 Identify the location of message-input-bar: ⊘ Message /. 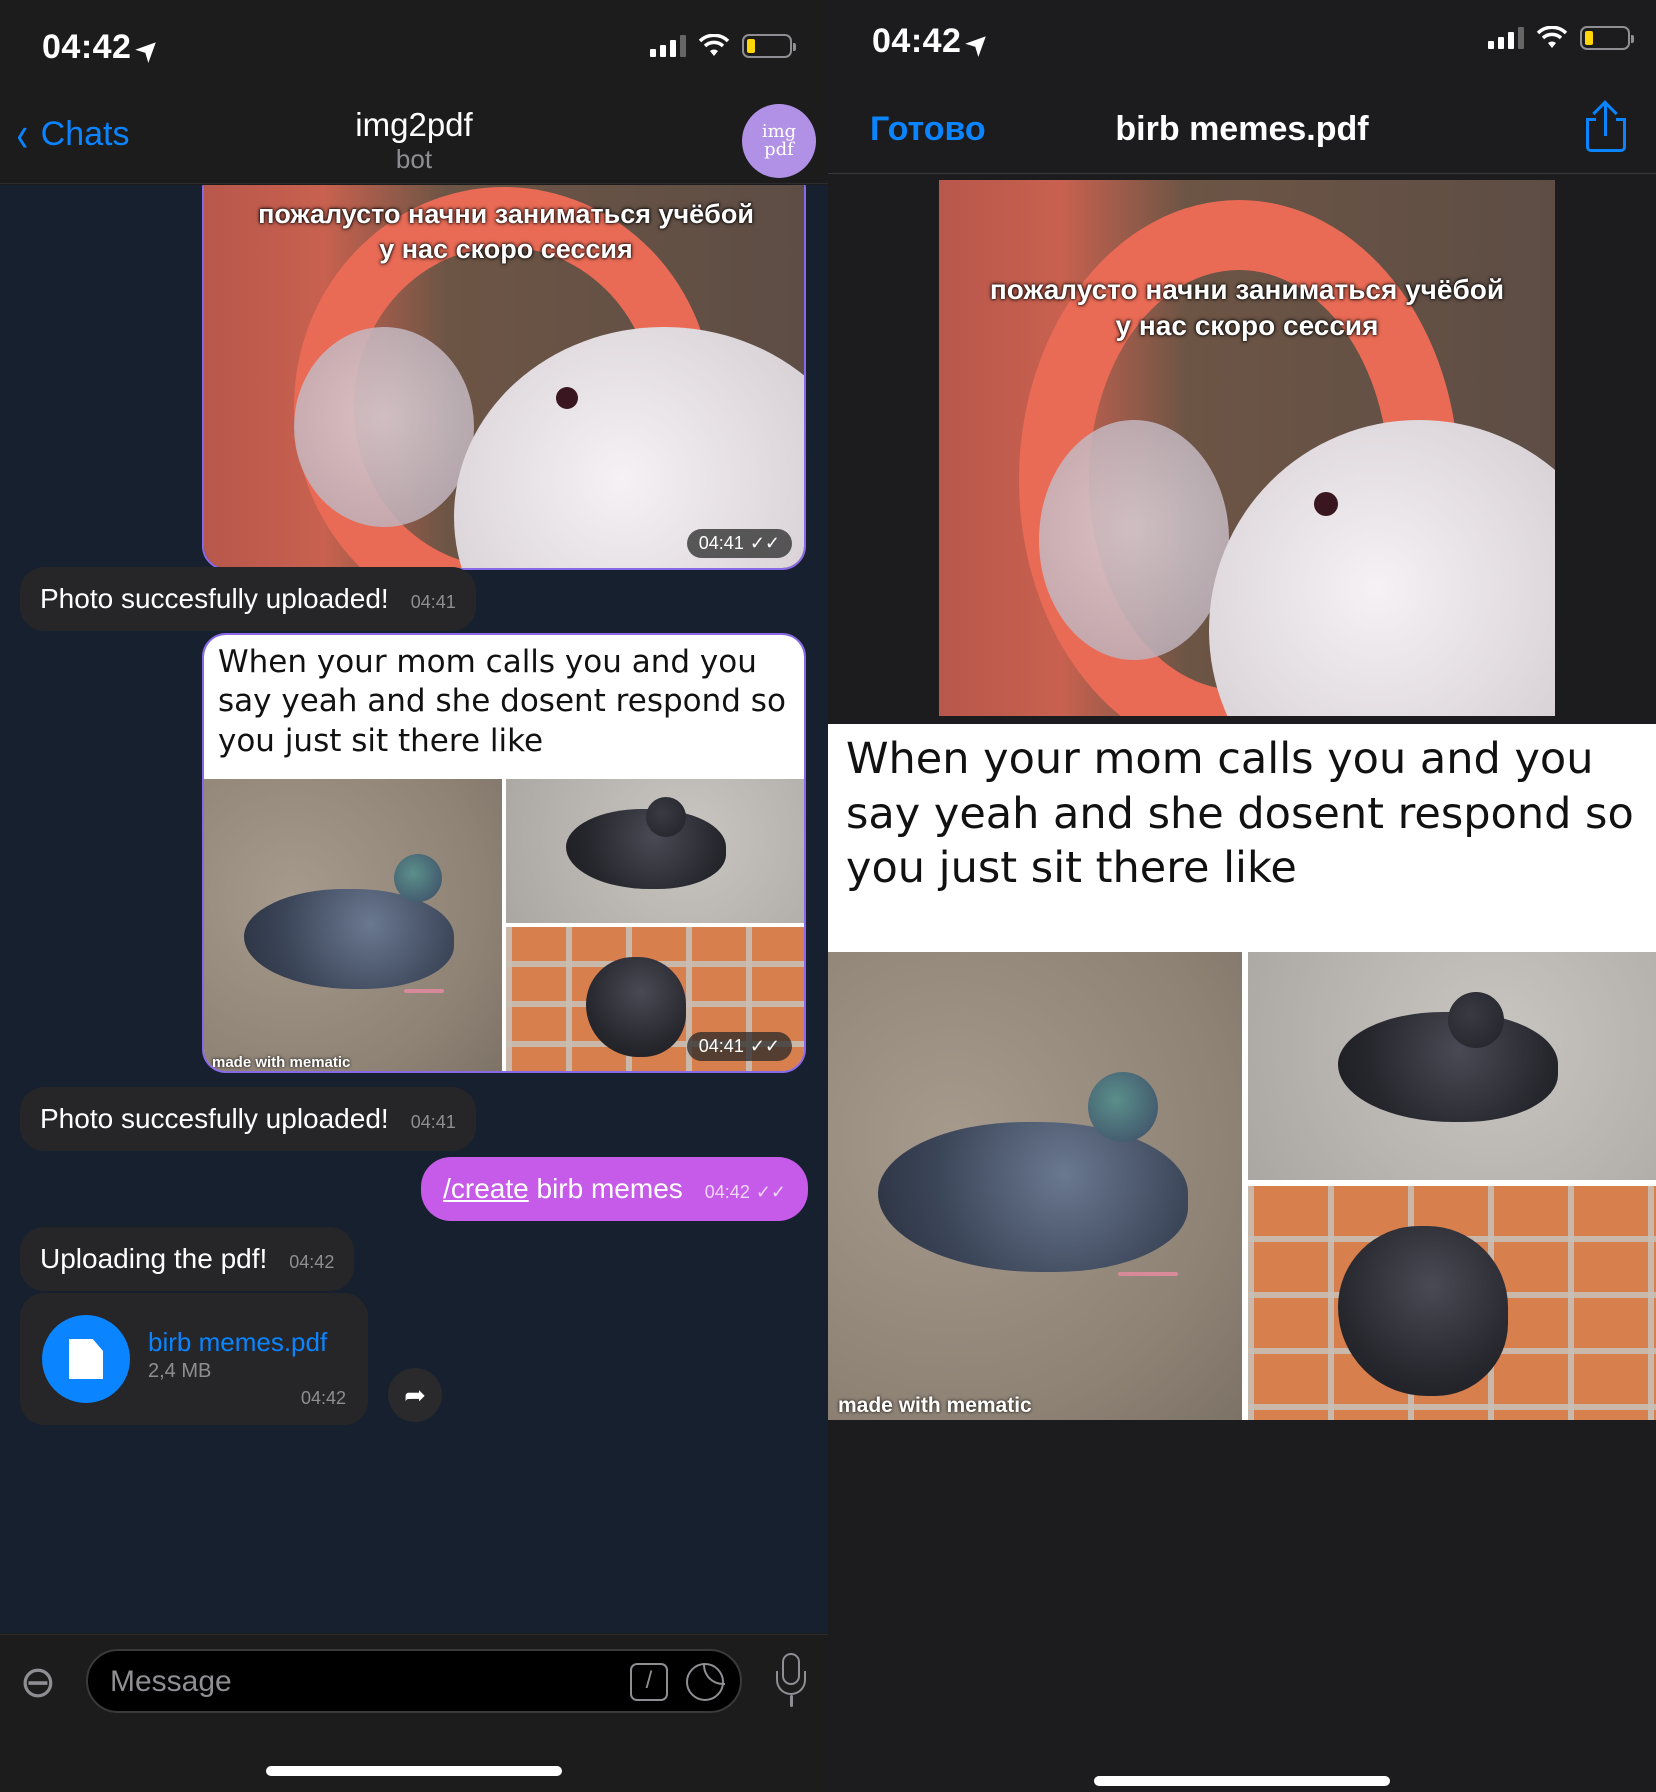
(414, 1713).